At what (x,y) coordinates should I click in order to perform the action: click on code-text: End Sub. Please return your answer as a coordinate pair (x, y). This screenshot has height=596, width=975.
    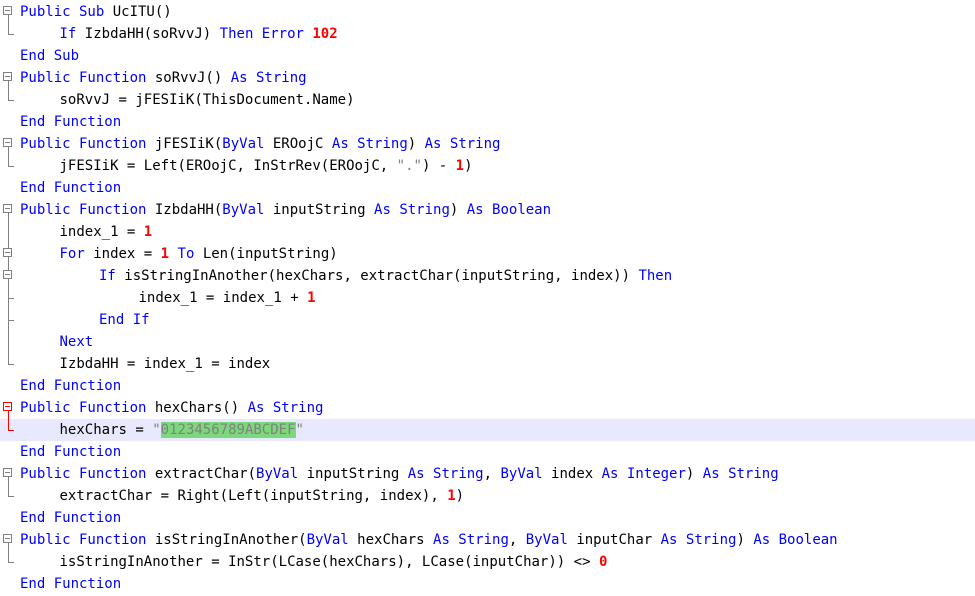
    Looking at the image, I should click on (49, 56).